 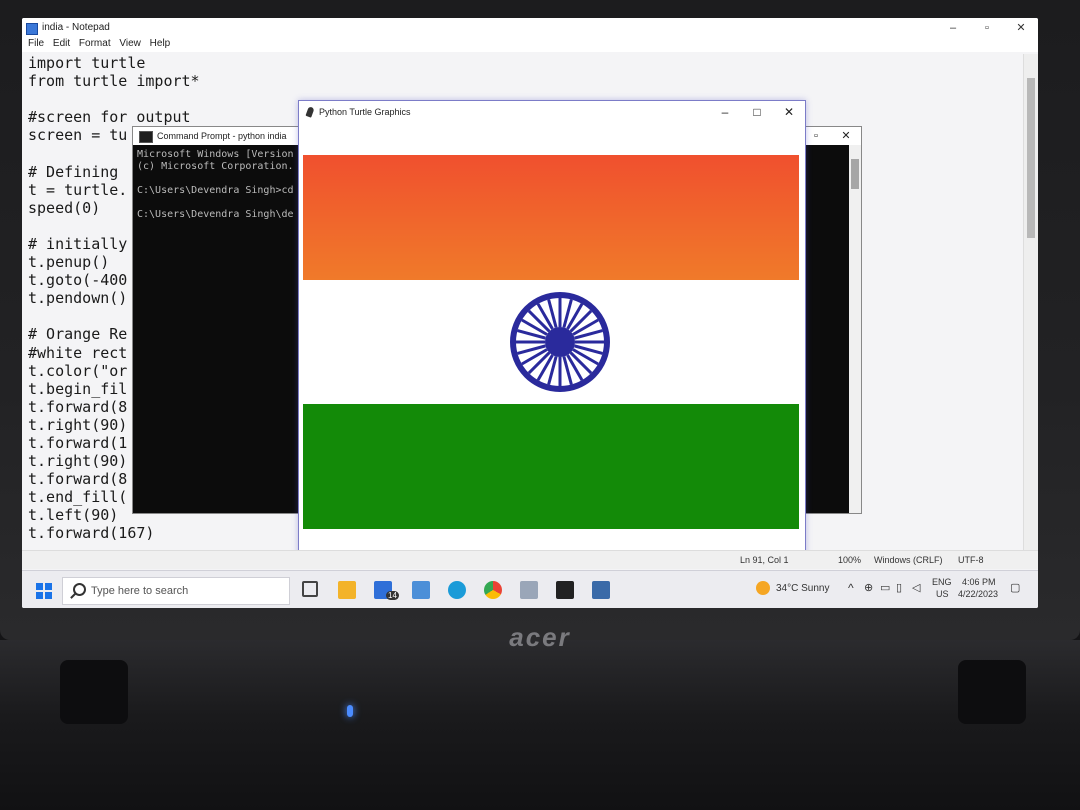 I want to click on notepad-taskbar-icon, so click(x=529, y=590).